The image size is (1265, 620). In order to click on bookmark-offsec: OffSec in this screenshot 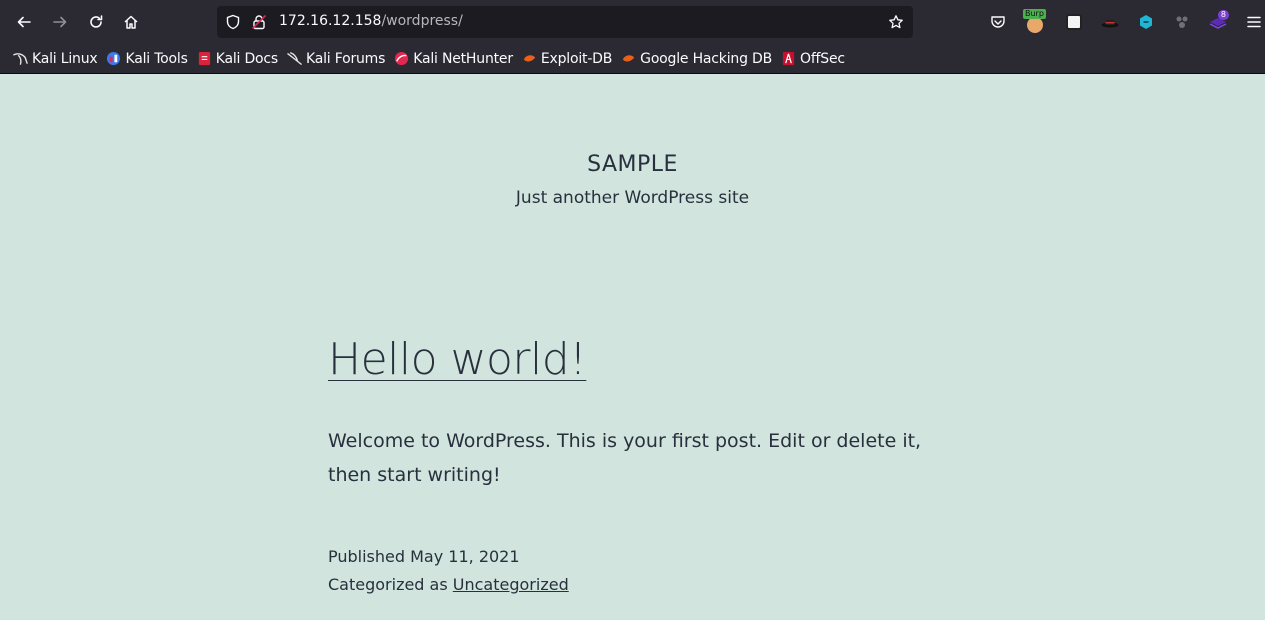, I will do `click(814, 59)`.